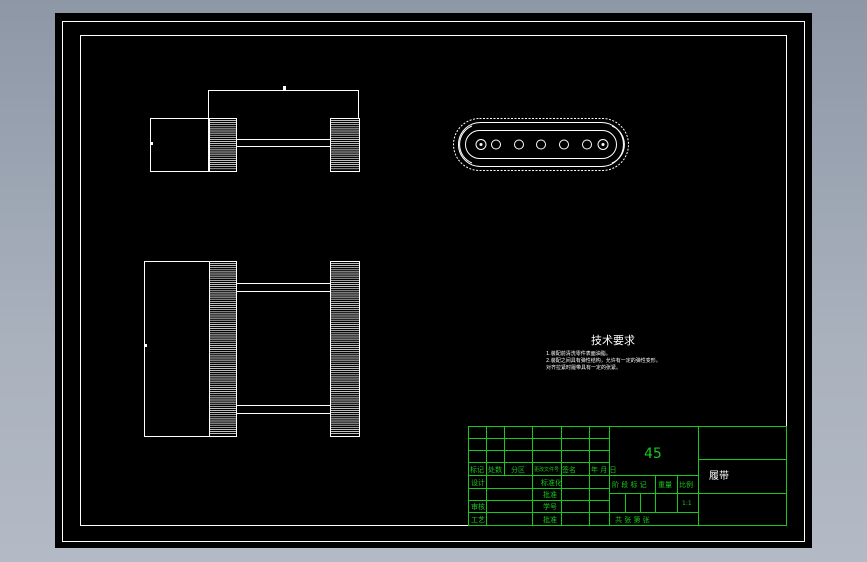 The width and height of the screenshot is (867, 562). Describe the element at coordinates (603, 360) in the screenshot. I see `notes-line-2: 2.装配之间具有弹性结构，允许有一定的弹性变形。` at that location.